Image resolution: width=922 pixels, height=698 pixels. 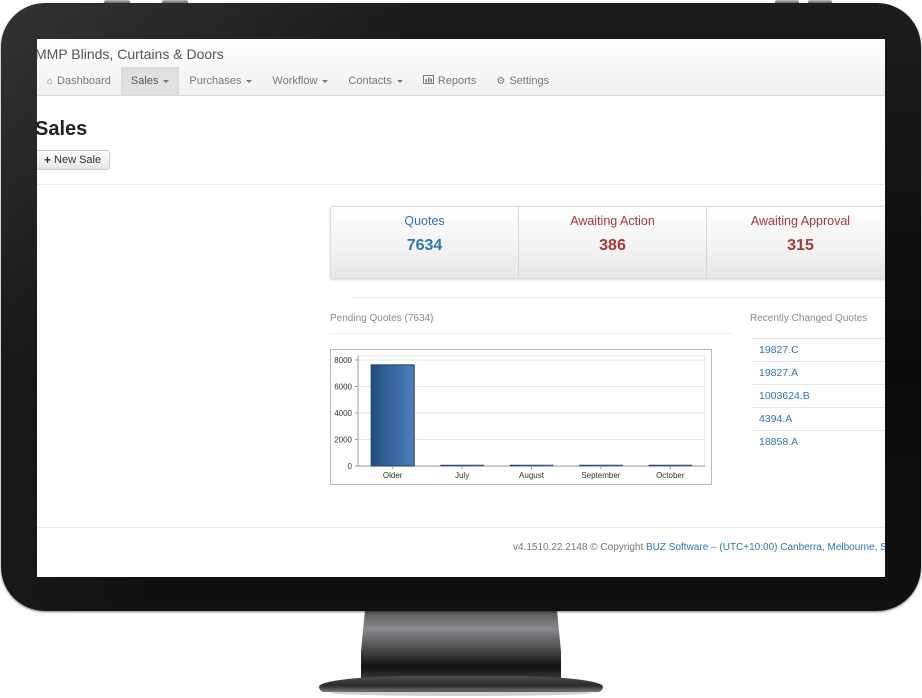 I want to click on nav-label: Purchases, so click(x=215, y=81).